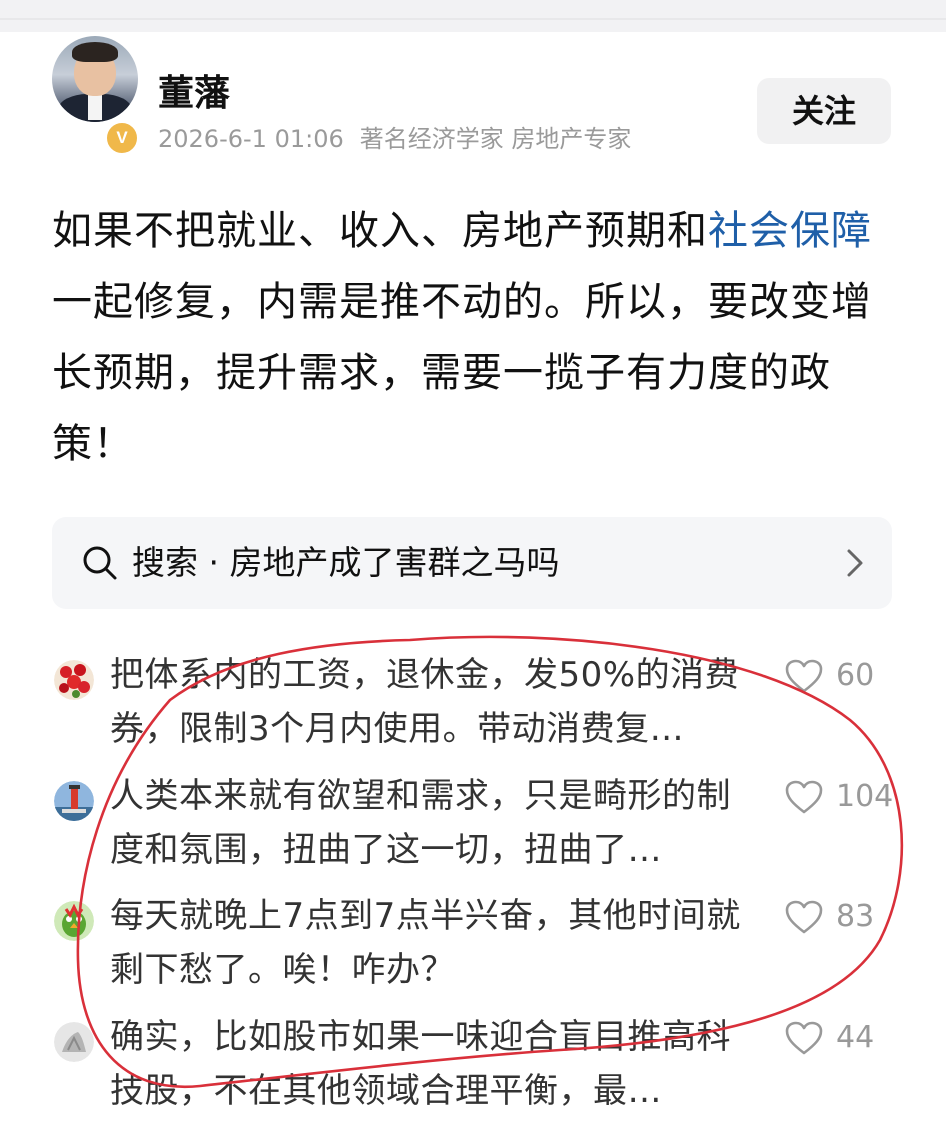 This screenshot has height=1130, width=946. I want to click on comment-item: 确实，比如股市如果一味迎合盲目推高科技股，不在其他领域合理平衡，最… 44, so click(473, 1070).